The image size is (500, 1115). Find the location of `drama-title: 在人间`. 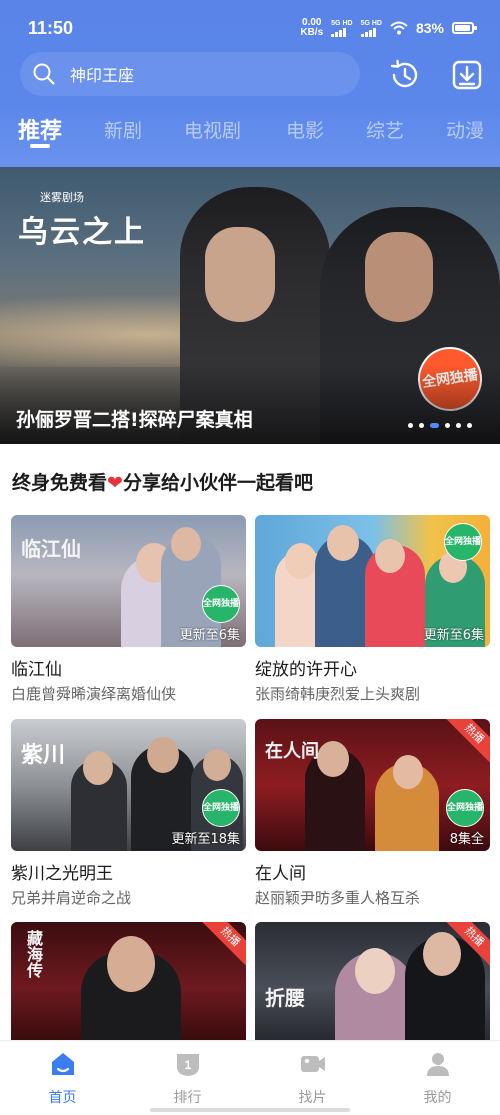

drama-title: 在人间 is located at coordinates (280, 874).